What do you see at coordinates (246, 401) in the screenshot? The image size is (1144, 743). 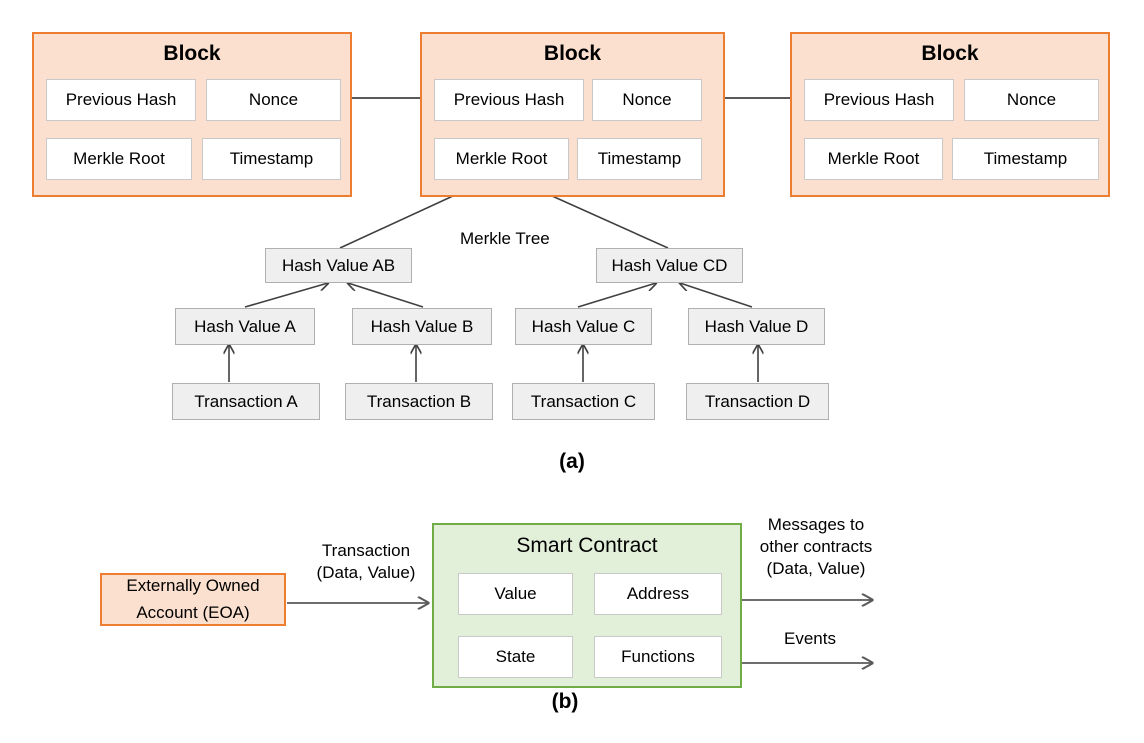 I see `merkle-transaction-a: Transaction A` at bounding box center [246, 401].